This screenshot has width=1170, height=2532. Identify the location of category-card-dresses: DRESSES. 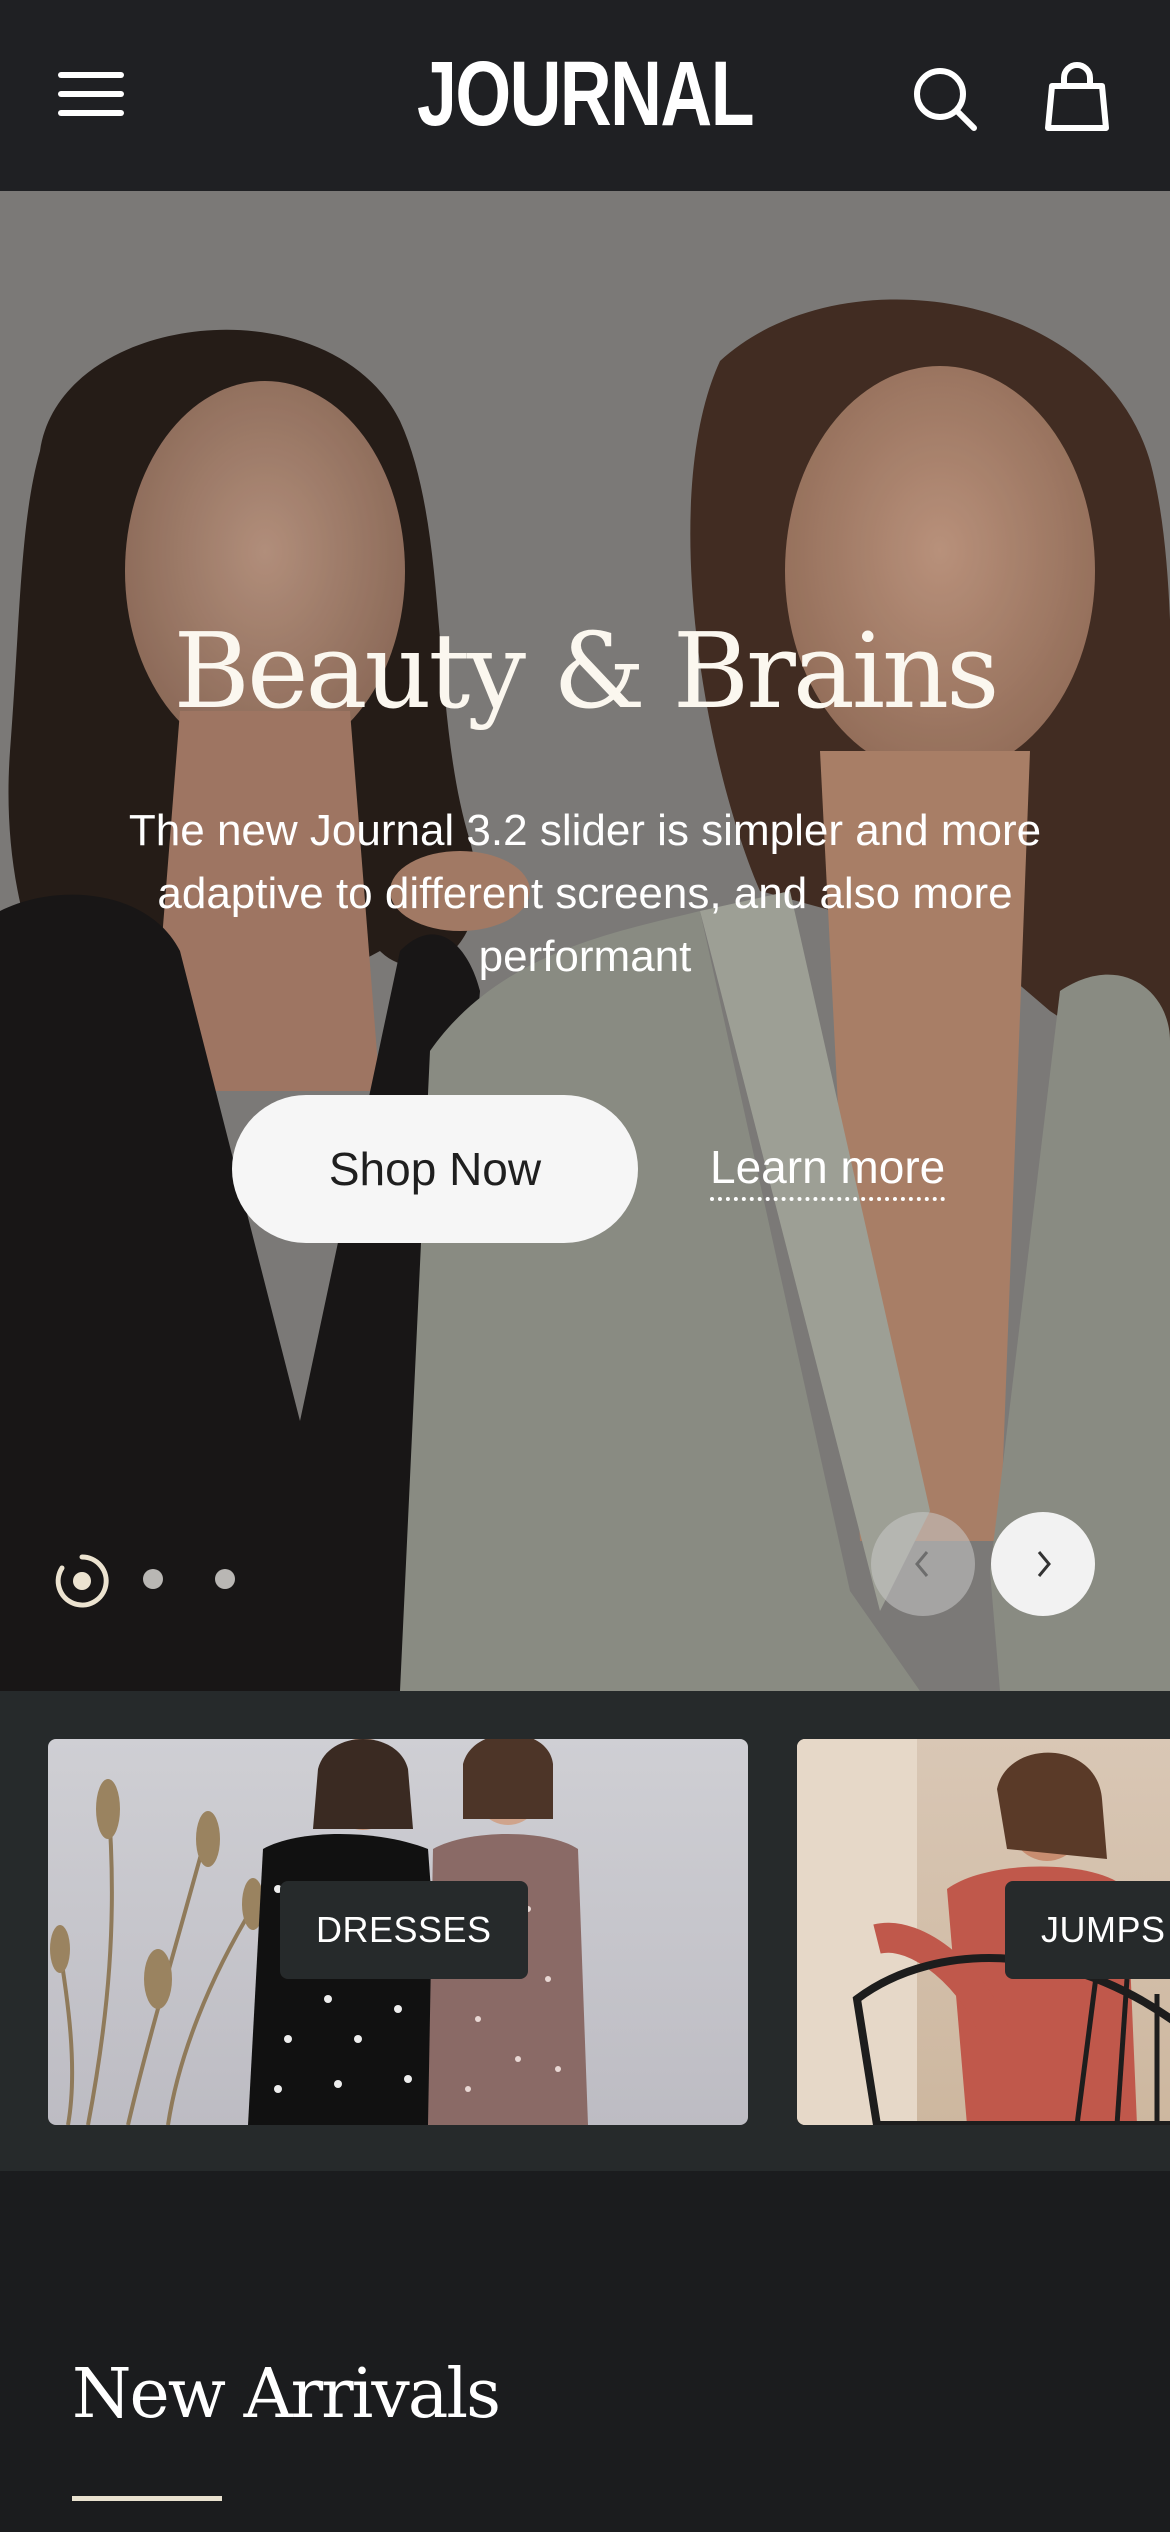
(398, 1932).